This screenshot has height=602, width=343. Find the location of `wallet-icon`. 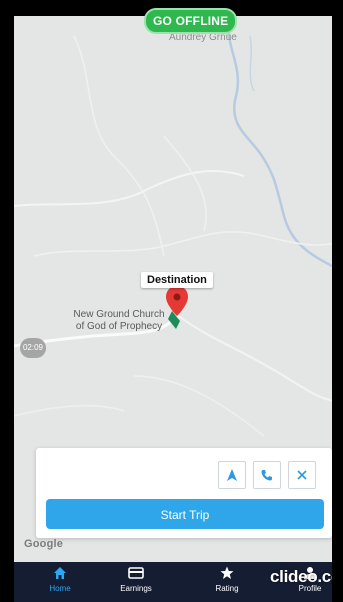

wallet-icon is located at coordinates (136, 573).